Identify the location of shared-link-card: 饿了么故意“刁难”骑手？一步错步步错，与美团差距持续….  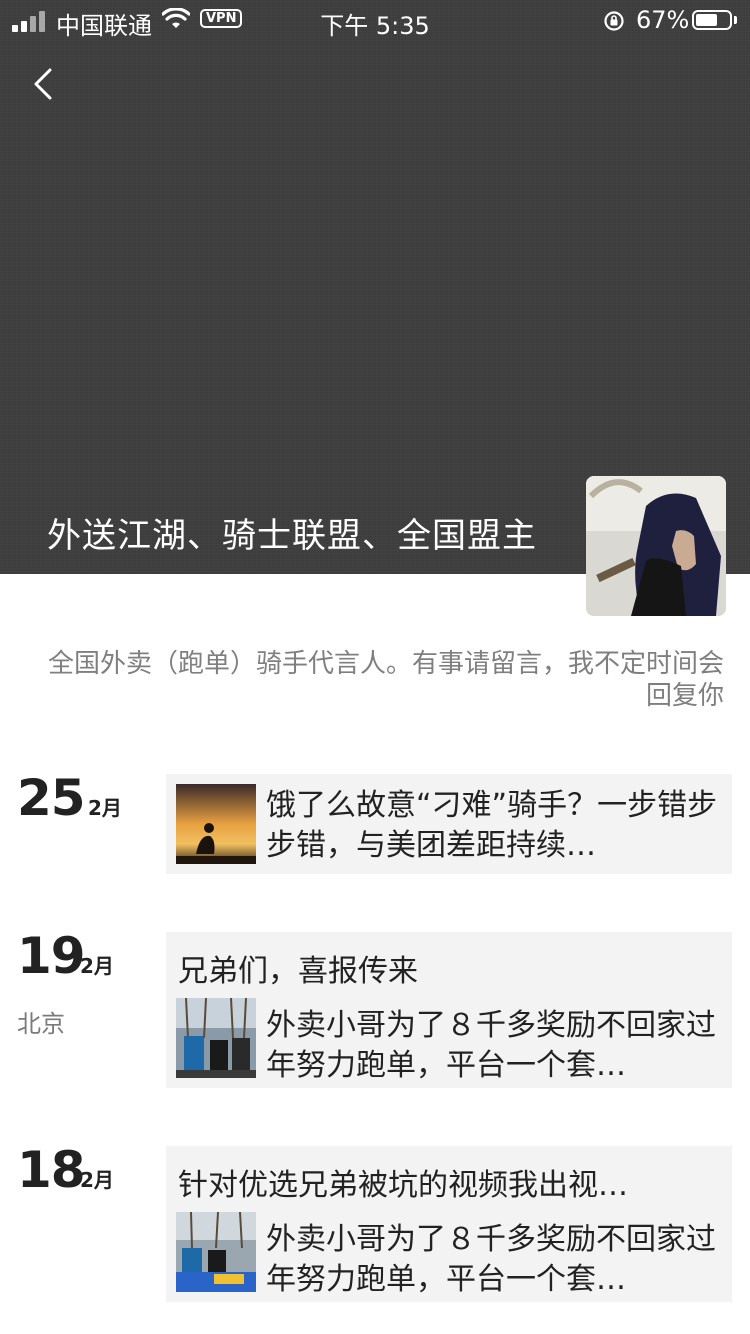
(449, 824).